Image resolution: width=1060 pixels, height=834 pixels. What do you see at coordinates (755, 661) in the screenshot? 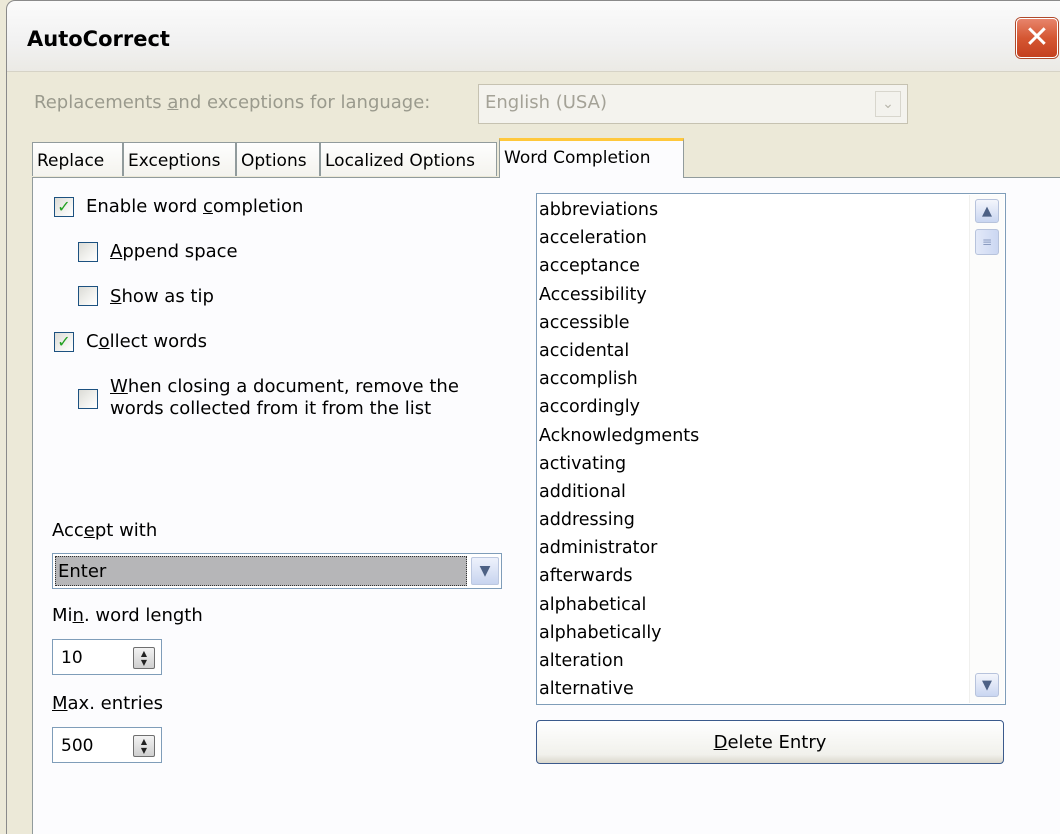
I see `list-item: alteration` at bounding box center [755, 661].